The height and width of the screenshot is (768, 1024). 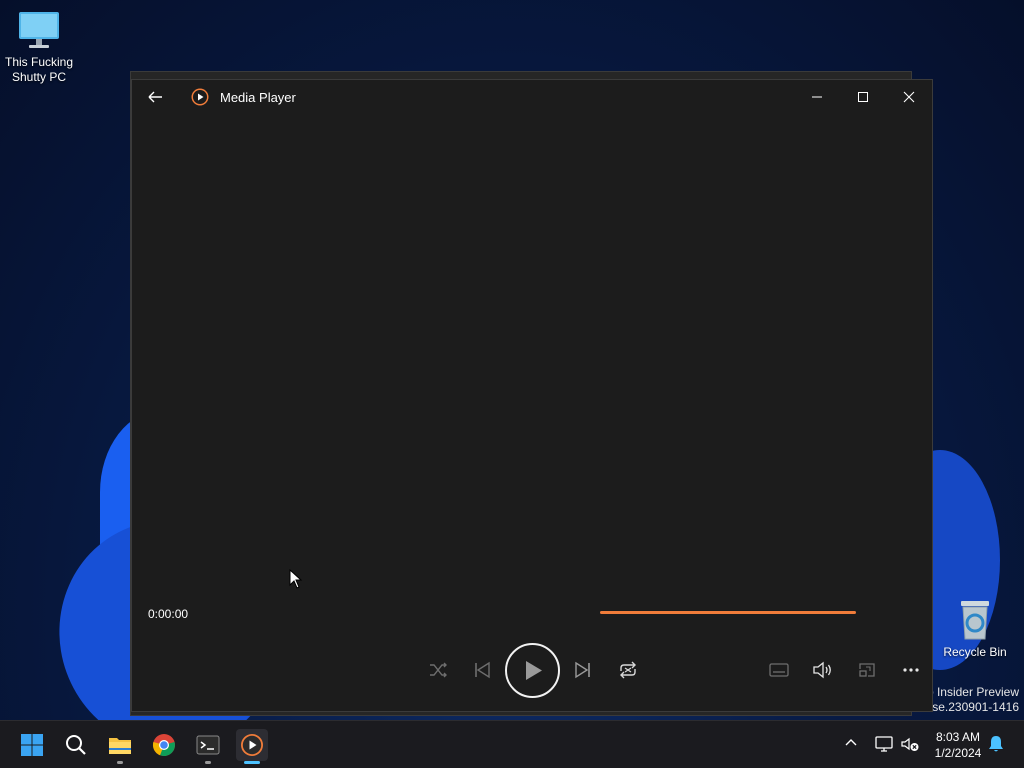 I want to click on title-bar: Media Player, so click(x=532, y=97).